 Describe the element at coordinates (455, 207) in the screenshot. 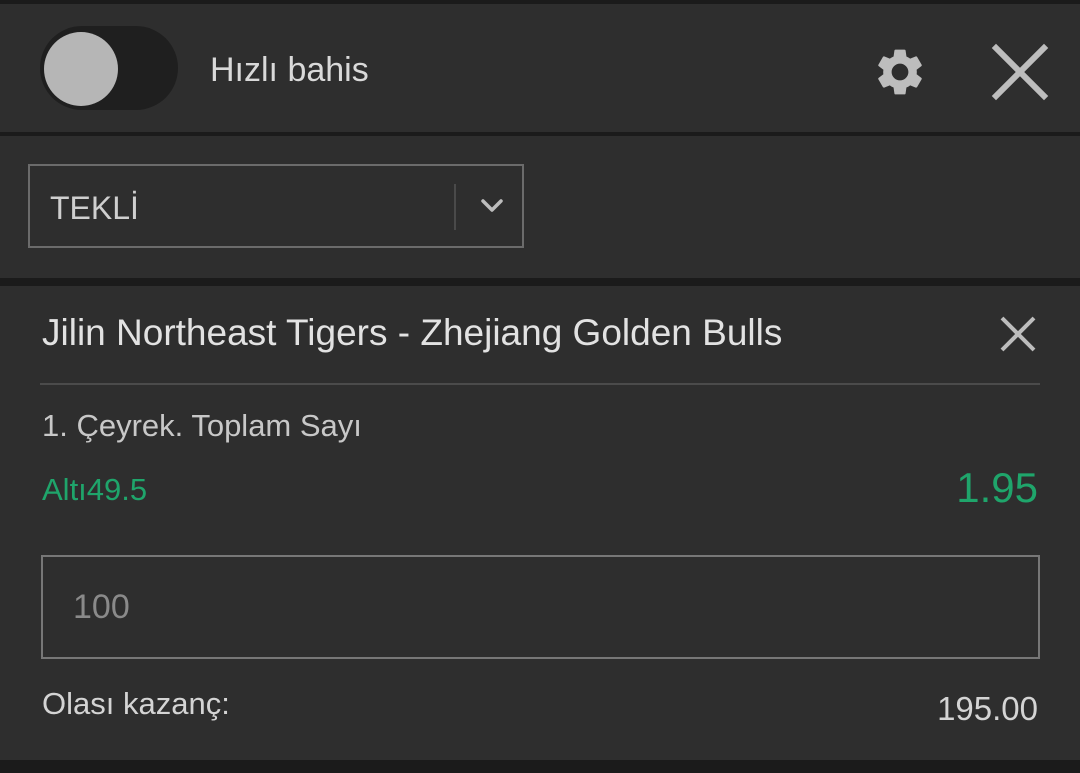

I see `dropdown-divider` at that location.